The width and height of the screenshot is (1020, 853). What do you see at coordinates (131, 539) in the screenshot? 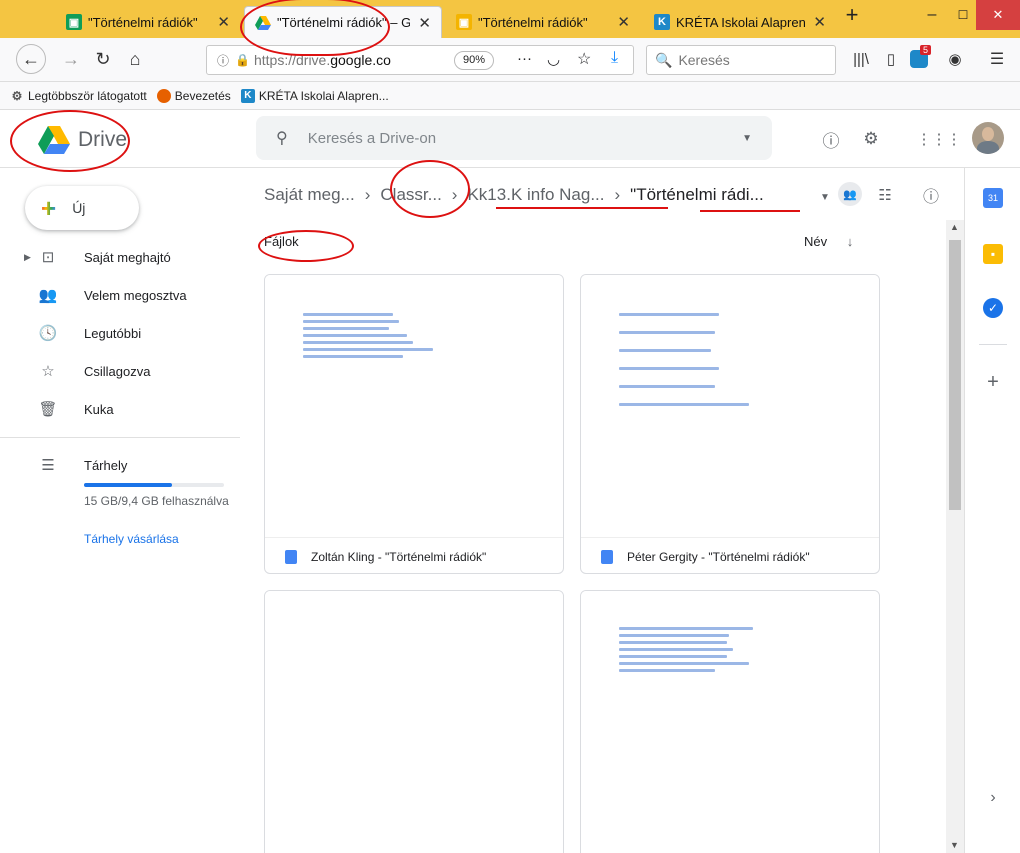
I see `buy-storage-link: Tárhely vásárlása` at bounding box center [131, 539].